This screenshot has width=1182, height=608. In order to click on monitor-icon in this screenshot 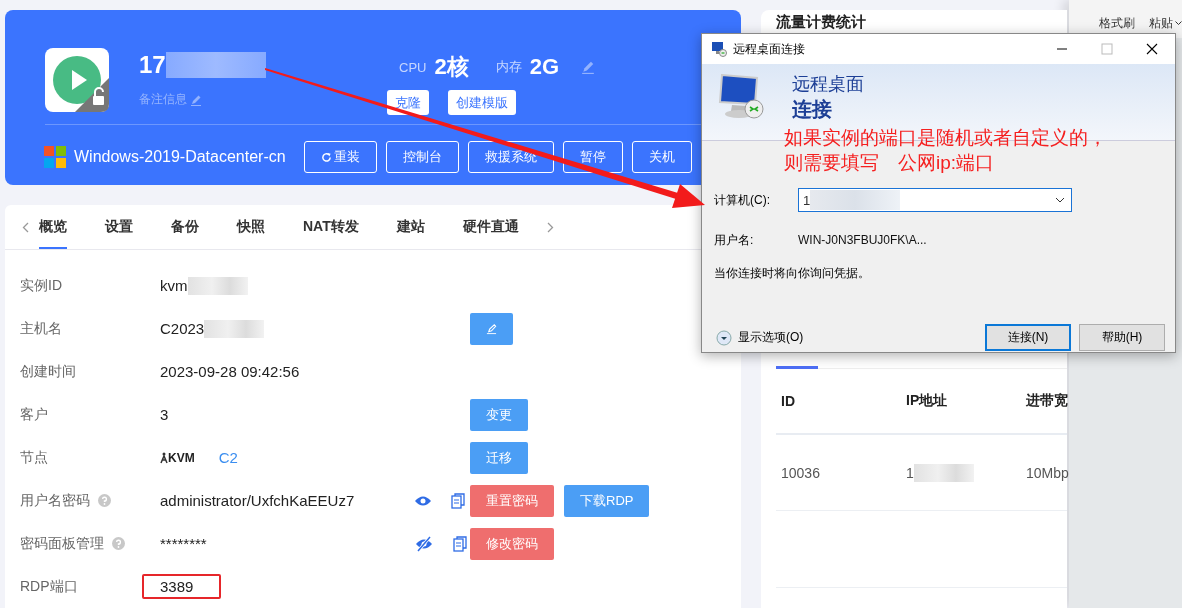, I will do `click(719, 49)`.